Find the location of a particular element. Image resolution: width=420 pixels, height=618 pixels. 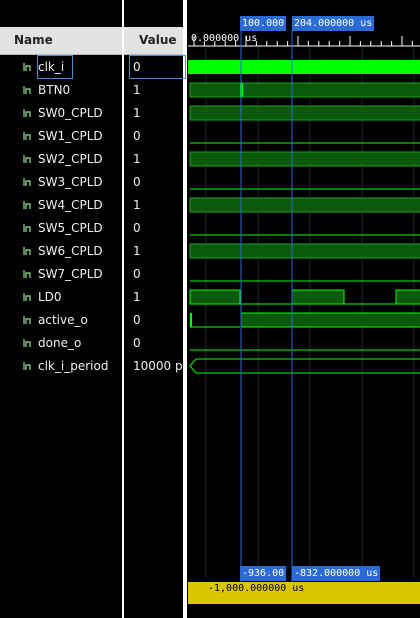

signal-row-btn0: BTN0 is located at coordinates (71, 90).